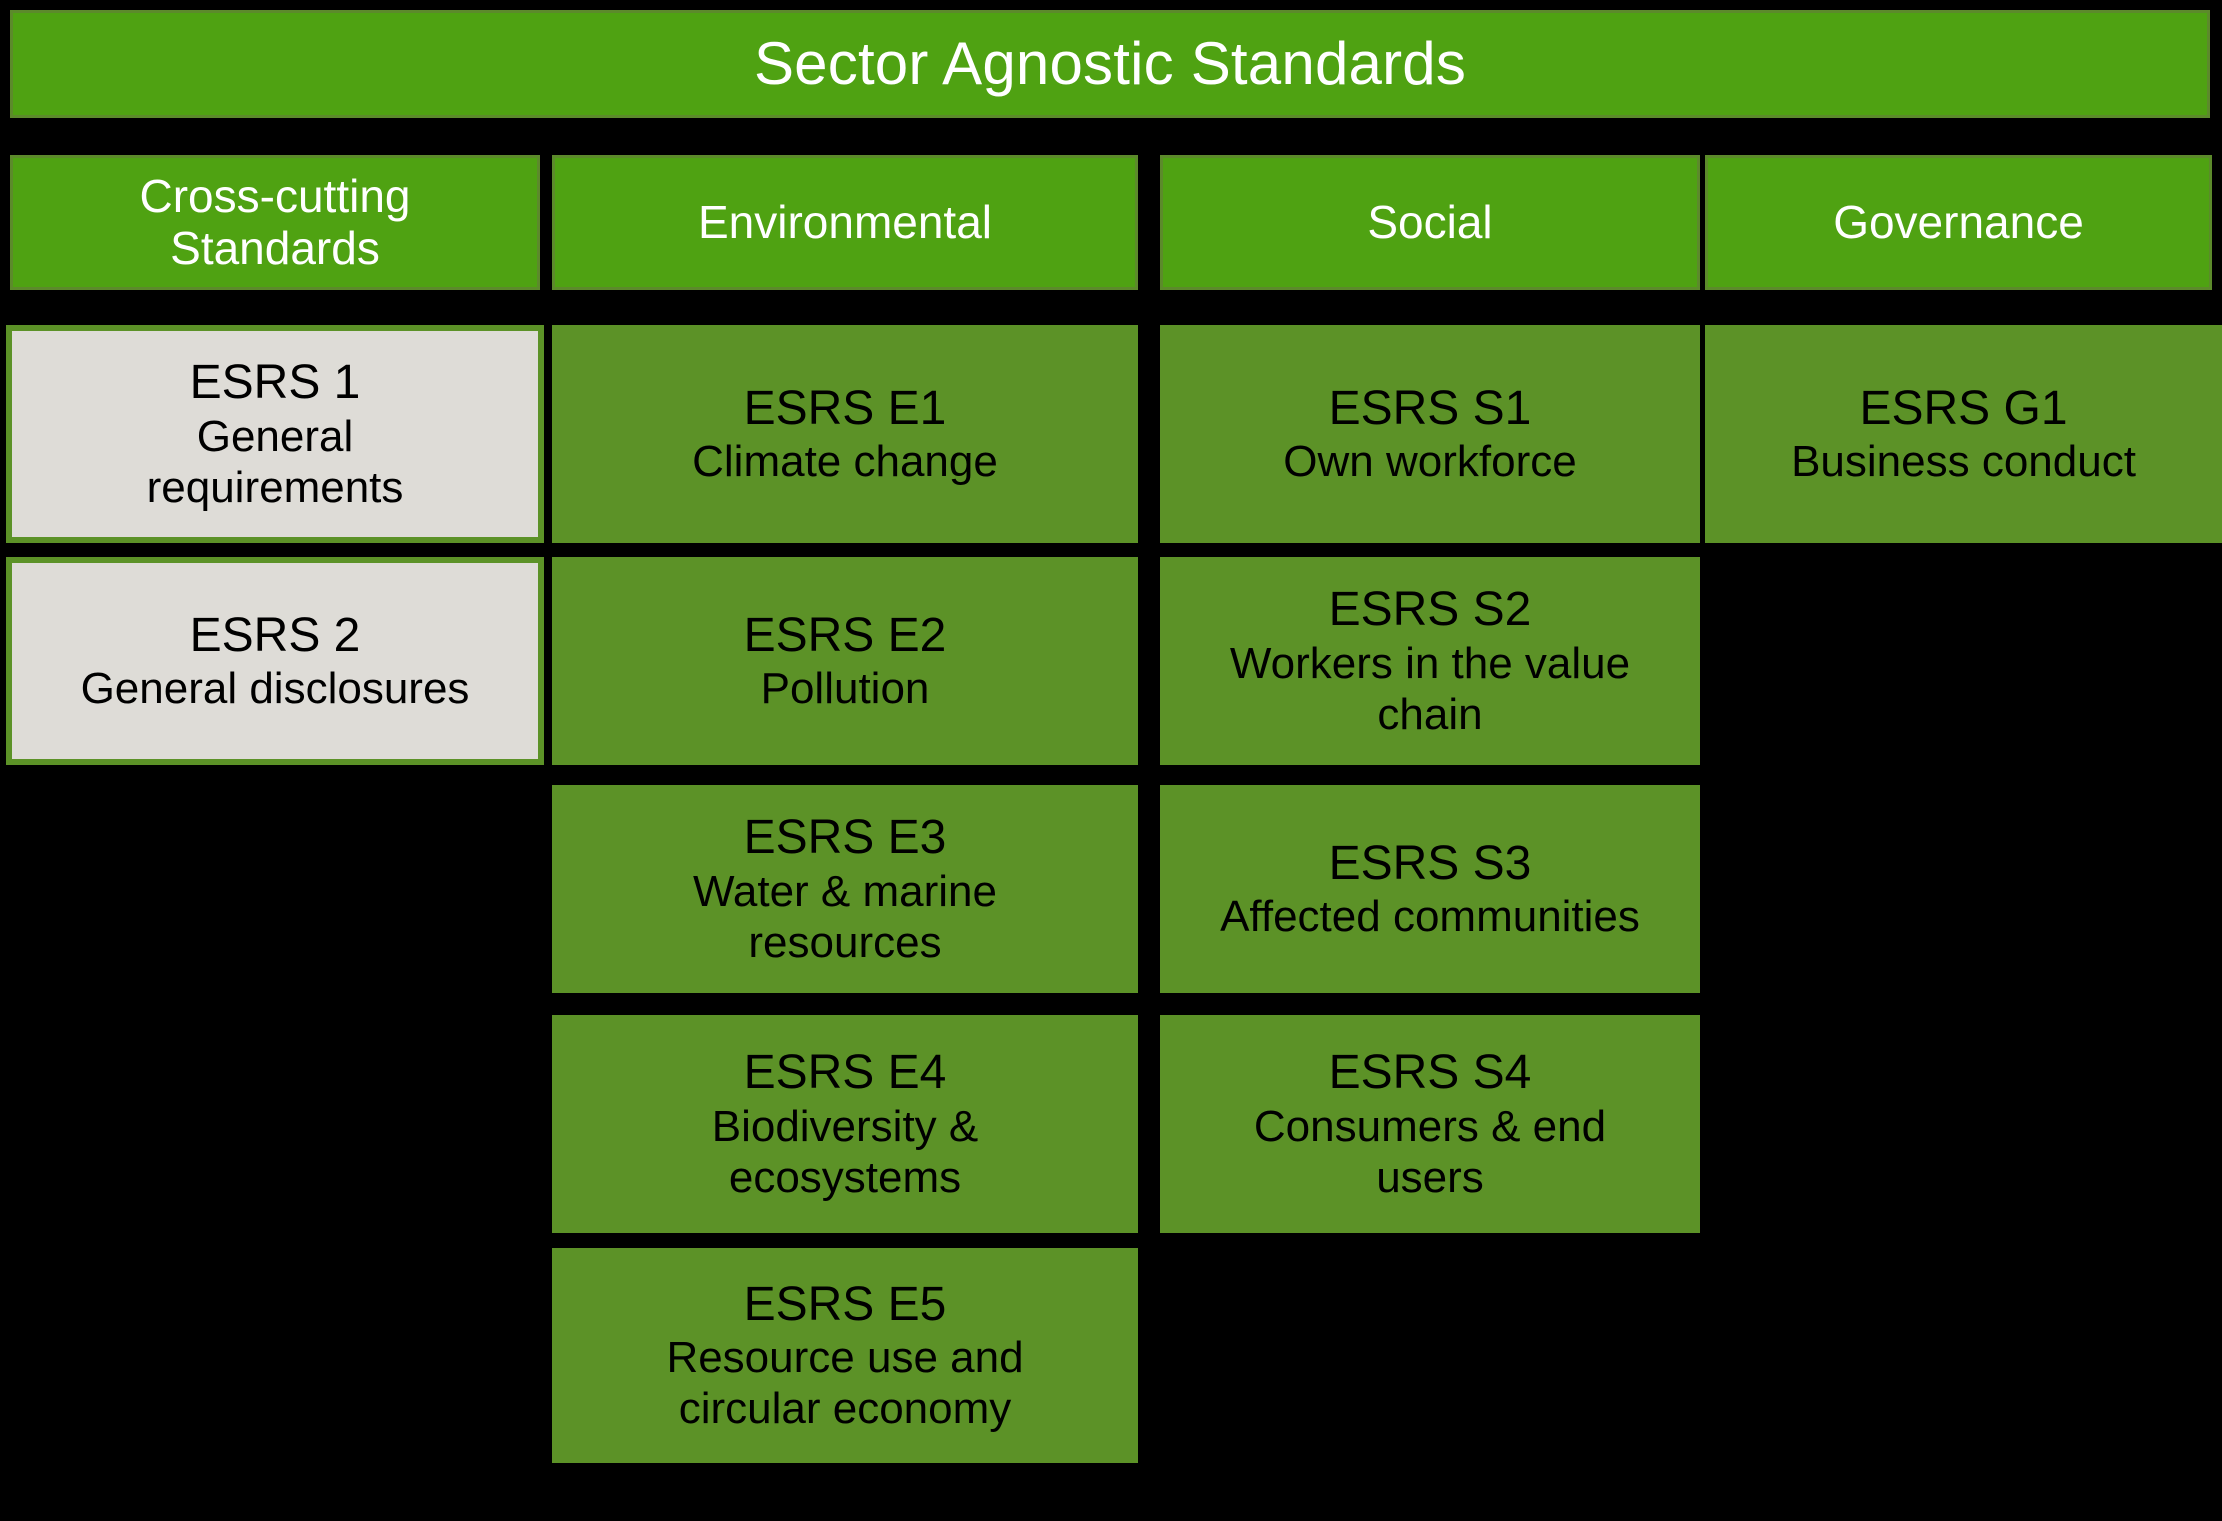  I want to click on standard-cell-esrs-e2: ESRS E2 Pollution, so click(845, 661).